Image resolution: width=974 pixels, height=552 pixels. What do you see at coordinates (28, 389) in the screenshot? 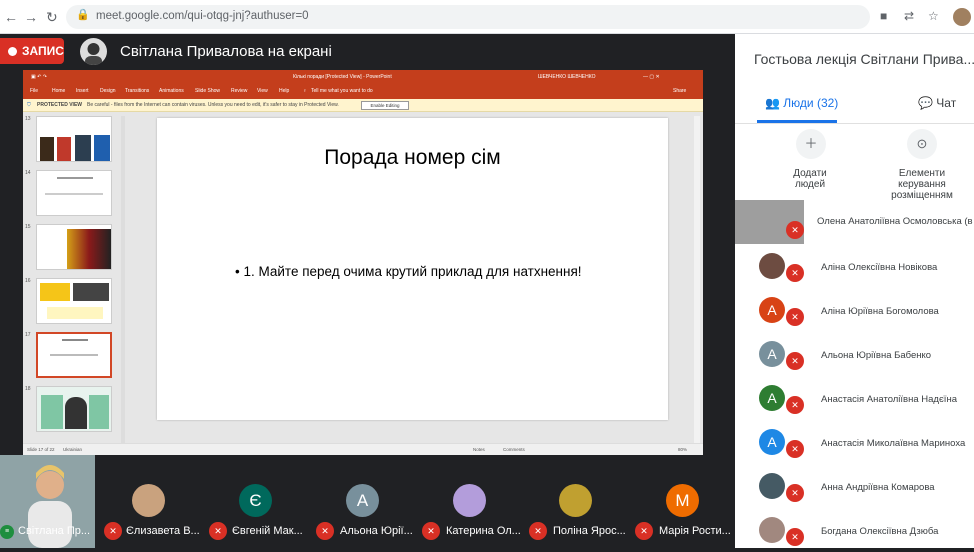
I see `thumb-number: 18` at bounding box center [28, 389].